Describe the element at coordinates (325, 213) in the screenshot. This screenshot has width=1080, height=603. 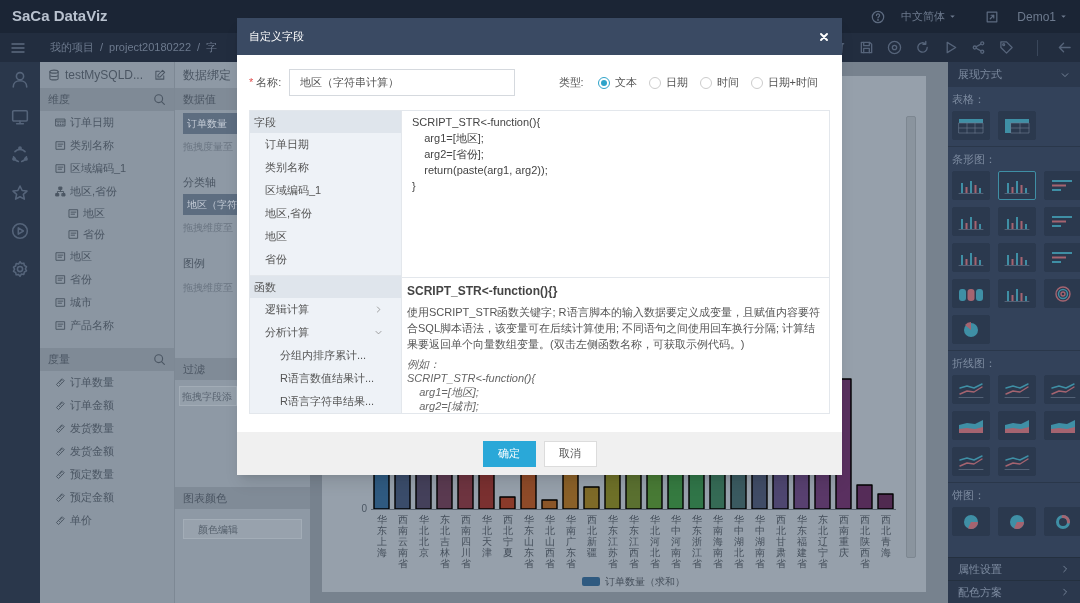
I see `field-list-item: 地区,省份` at that location.